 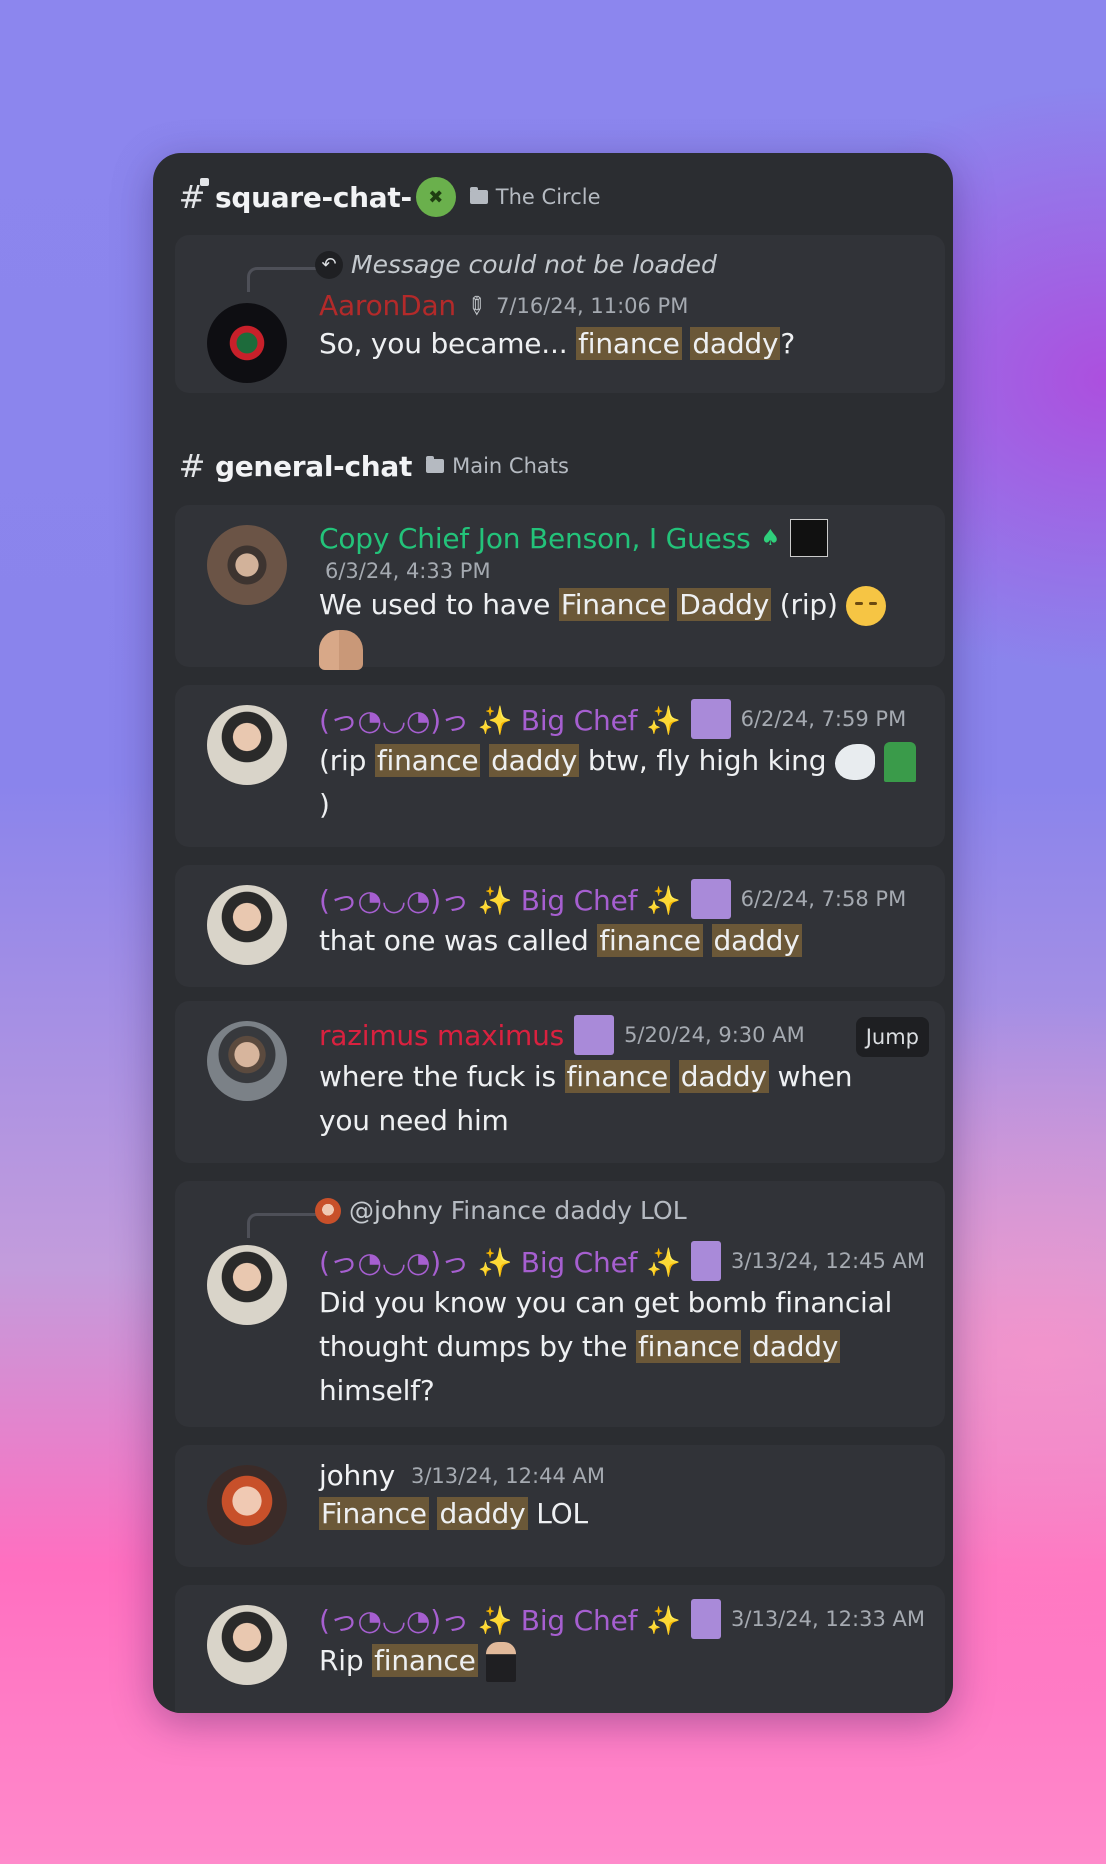 What do you see at coordinates (714, 1035) in the screenshot?
I see `timestamp: 5/20/24, 9:30 AM` at bounding box center [714, 1035].